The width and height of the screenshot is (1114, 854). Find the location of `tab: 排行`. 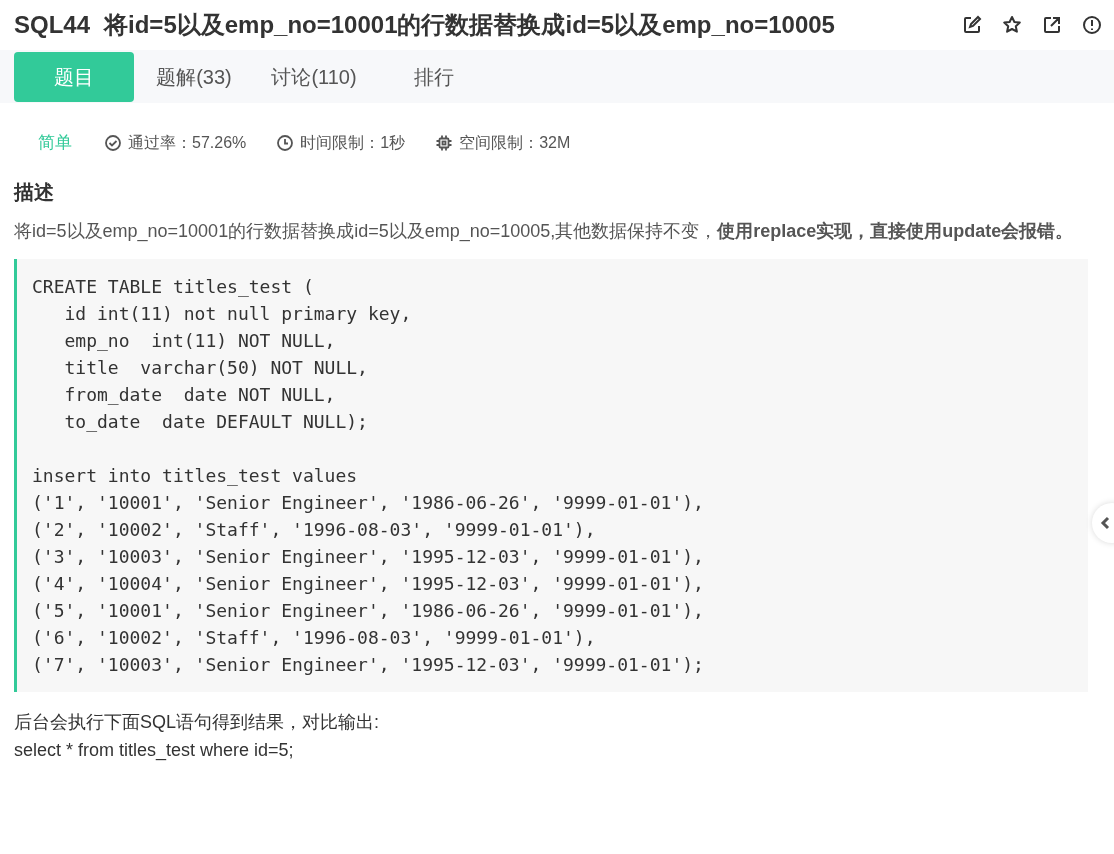

tab: 排行 is located at coordinates (434, 76).